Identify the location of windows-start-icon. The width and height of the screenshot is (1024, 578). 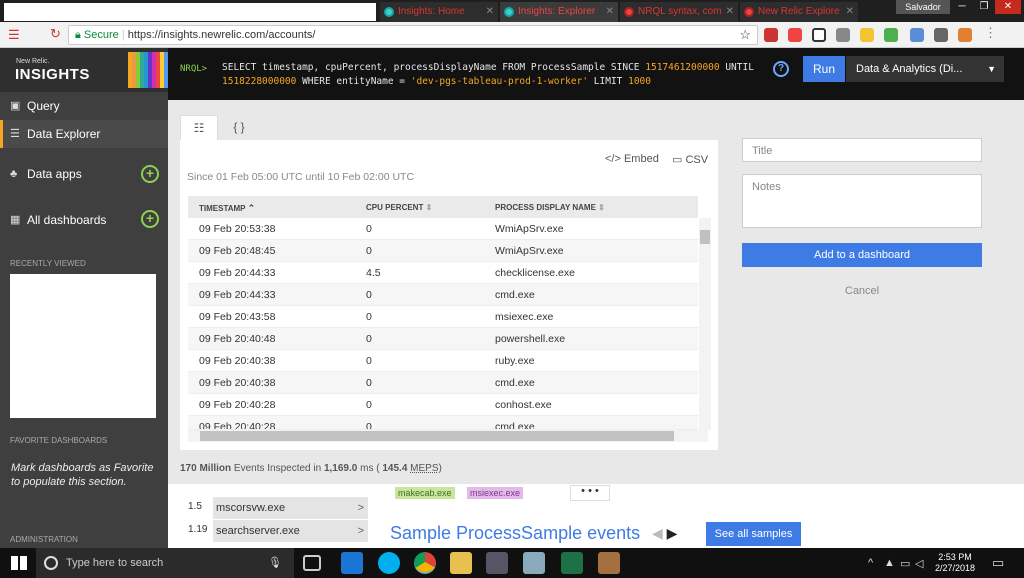
(19, 563).